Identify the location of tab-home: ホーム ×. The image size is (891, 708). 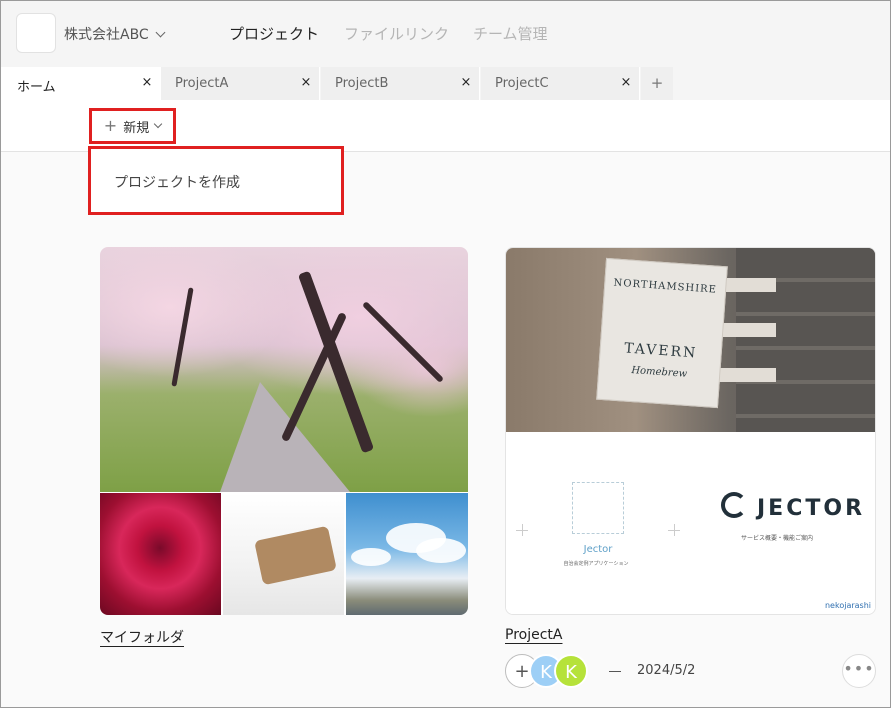
(81, 83).